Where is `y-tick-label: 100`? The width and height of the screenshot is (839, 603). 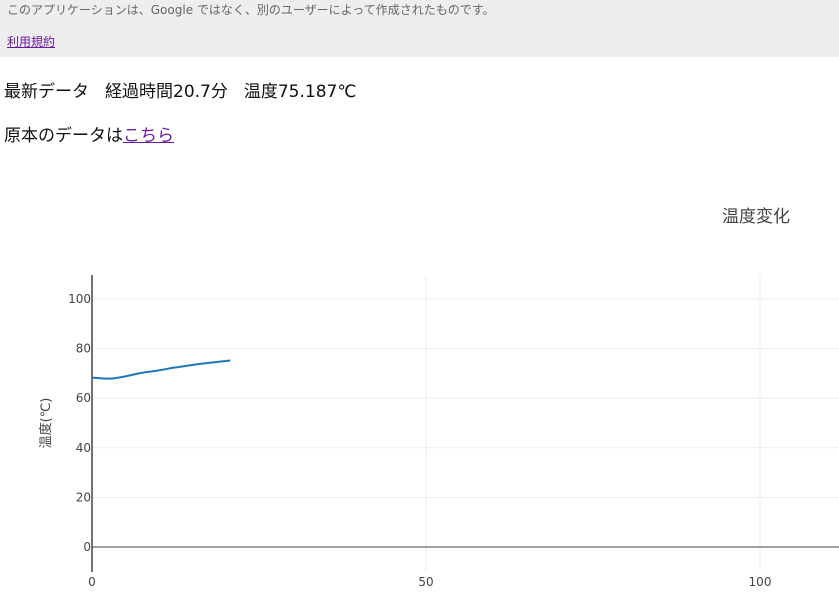
y-tick-label: 100 is located at coordinates (79, 299).